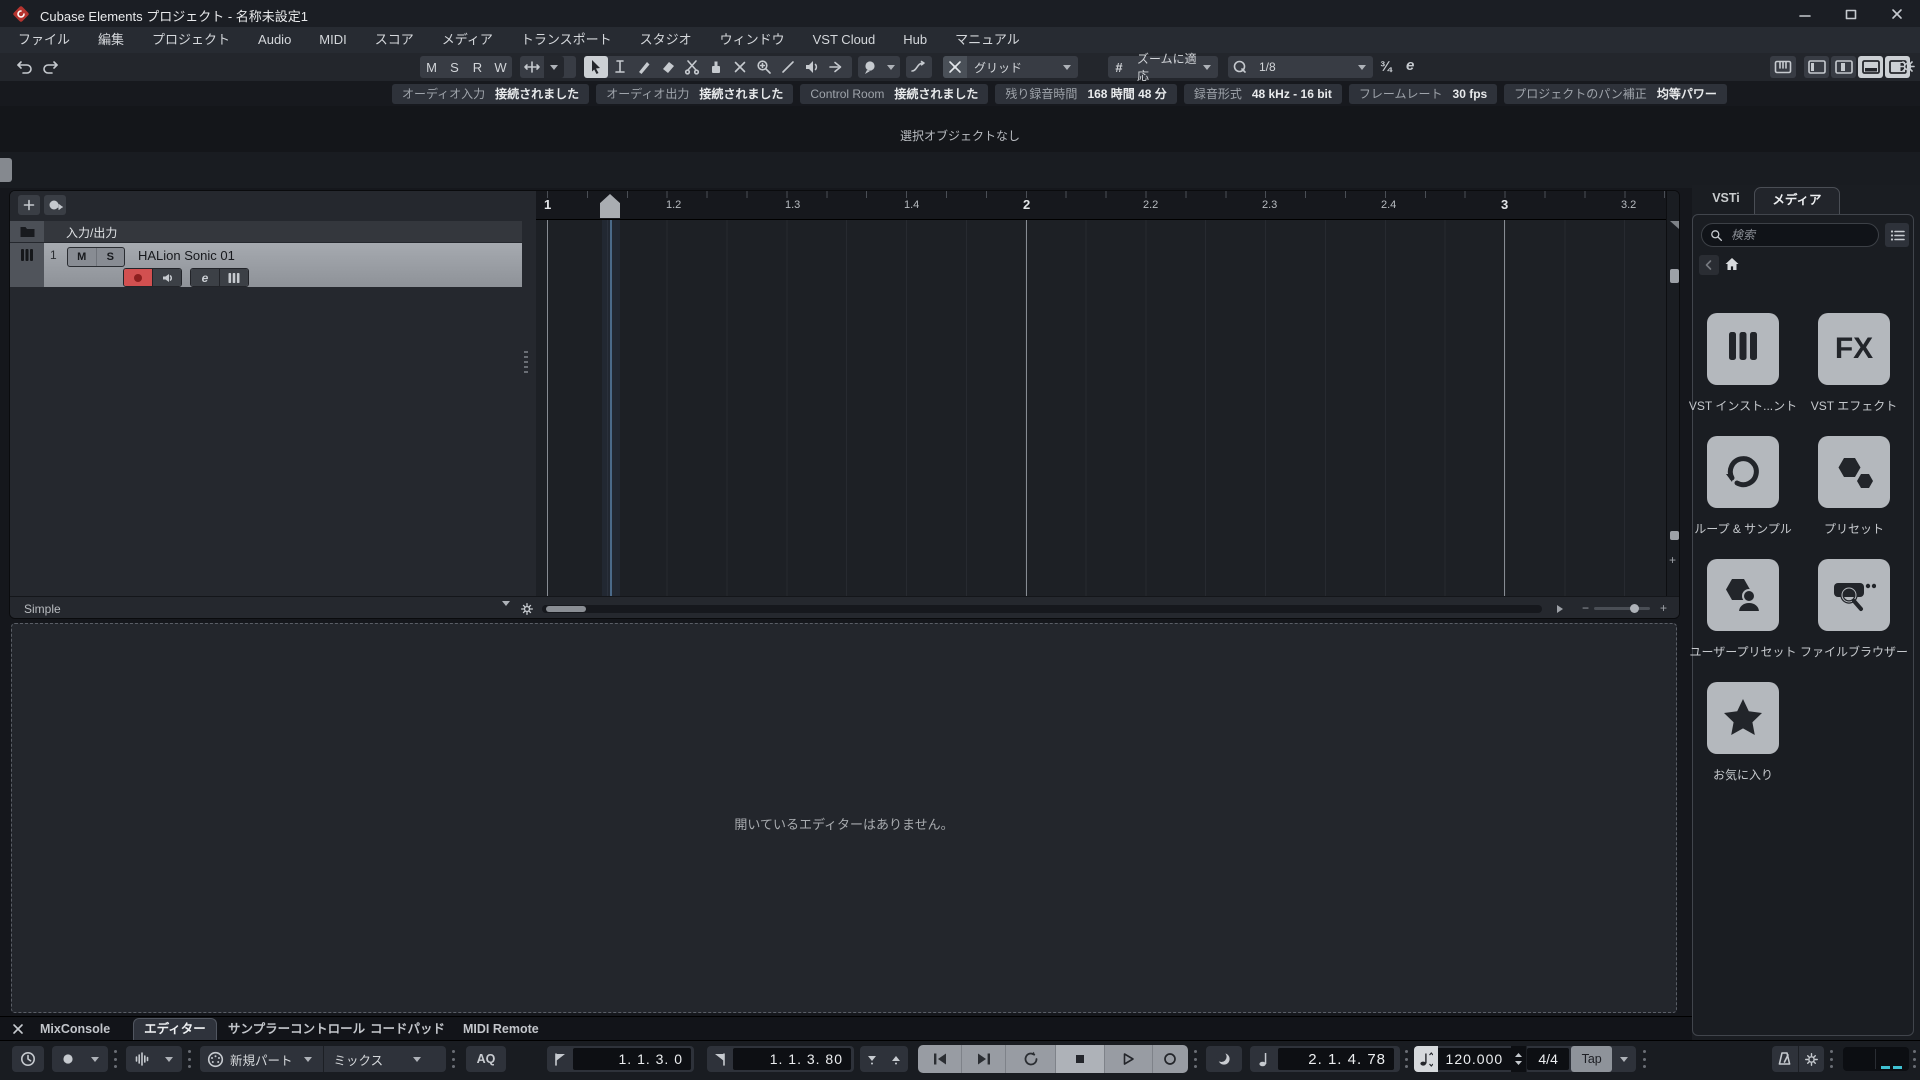 The image size is (1920, 1080). Describe the element at coordinates (891, 67) in the screenshot. I see `loop-feedback-dropdown` at that location.